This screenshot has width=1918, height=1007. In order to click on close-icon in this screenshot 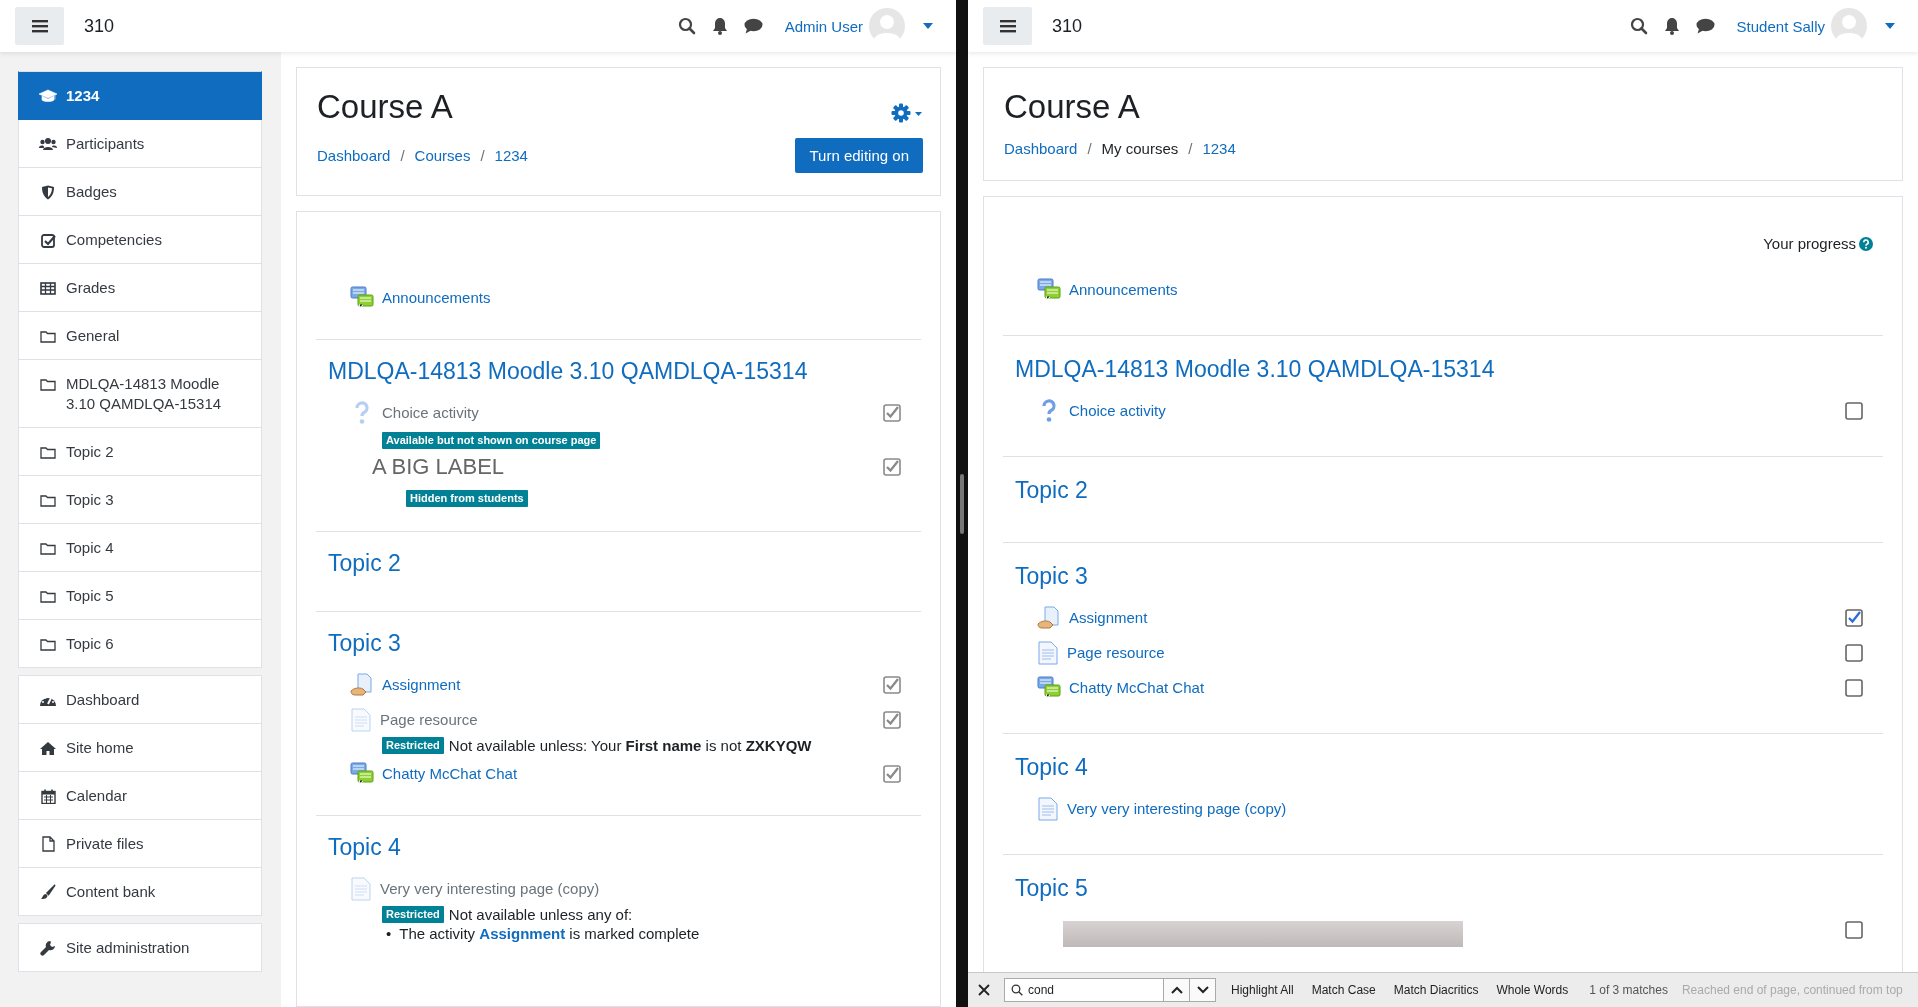, I will do `click(984, 990)`.